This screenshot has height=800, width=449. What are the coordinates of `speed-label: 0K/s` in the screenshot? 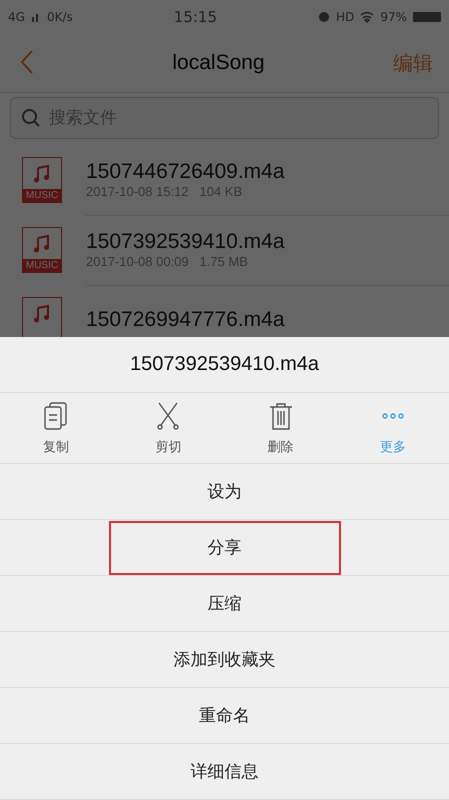 It's located at (59, 17).